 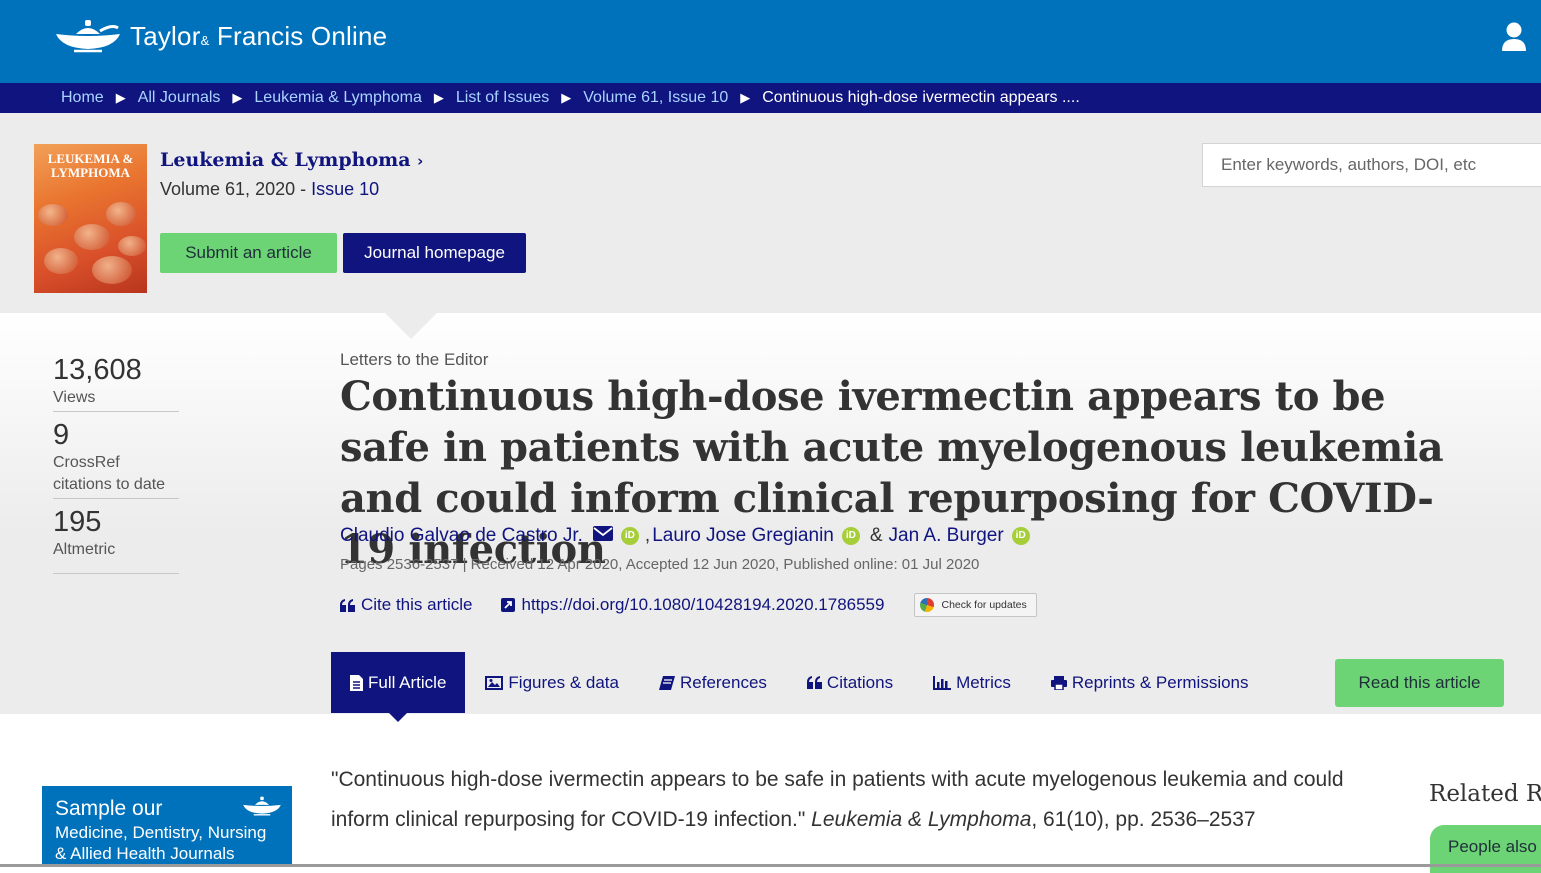 What do you see at coordinates (770, 41) in the screenshot?
I see `site-header: Taylor& Francis Online` at bounding box center [770, 41].